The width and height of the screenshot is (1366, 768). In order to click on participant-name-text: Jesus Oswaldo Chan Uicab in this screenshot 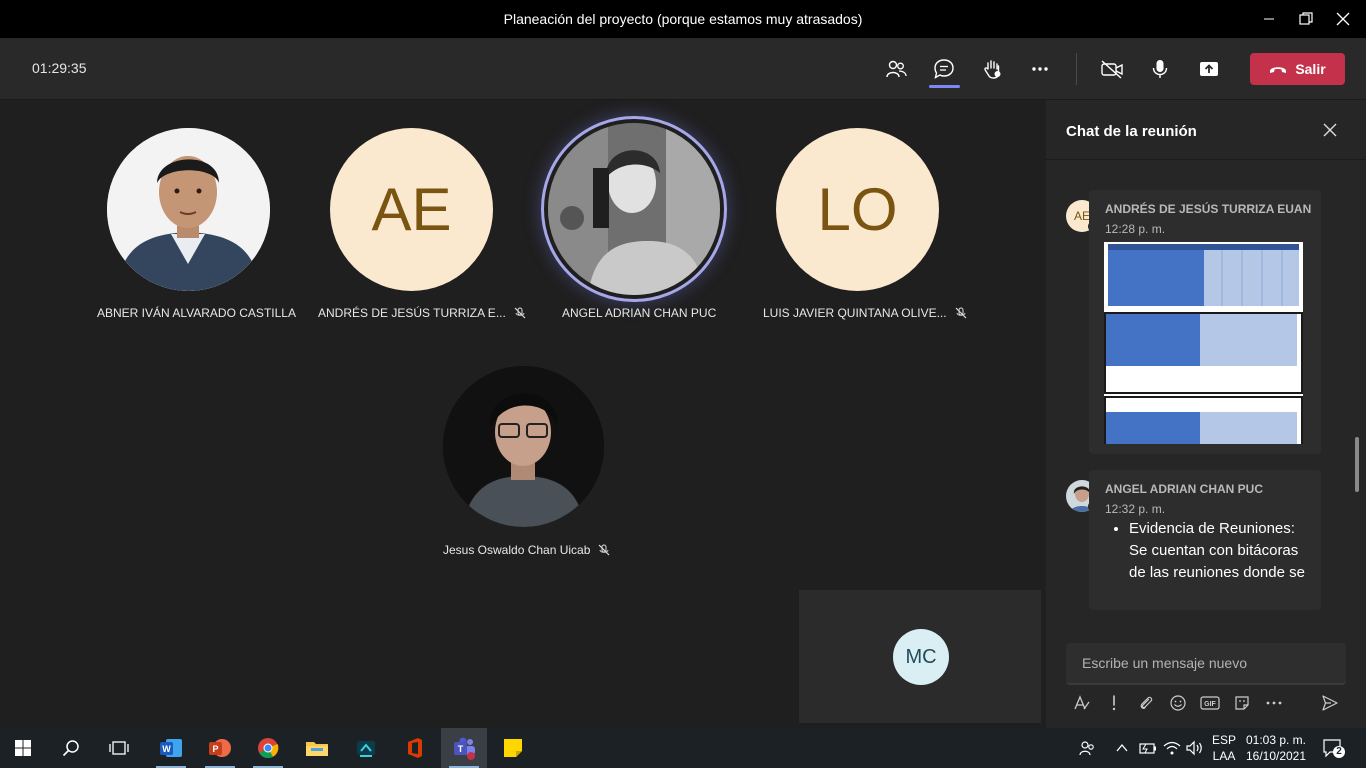, I will do `click(517, 550)`.